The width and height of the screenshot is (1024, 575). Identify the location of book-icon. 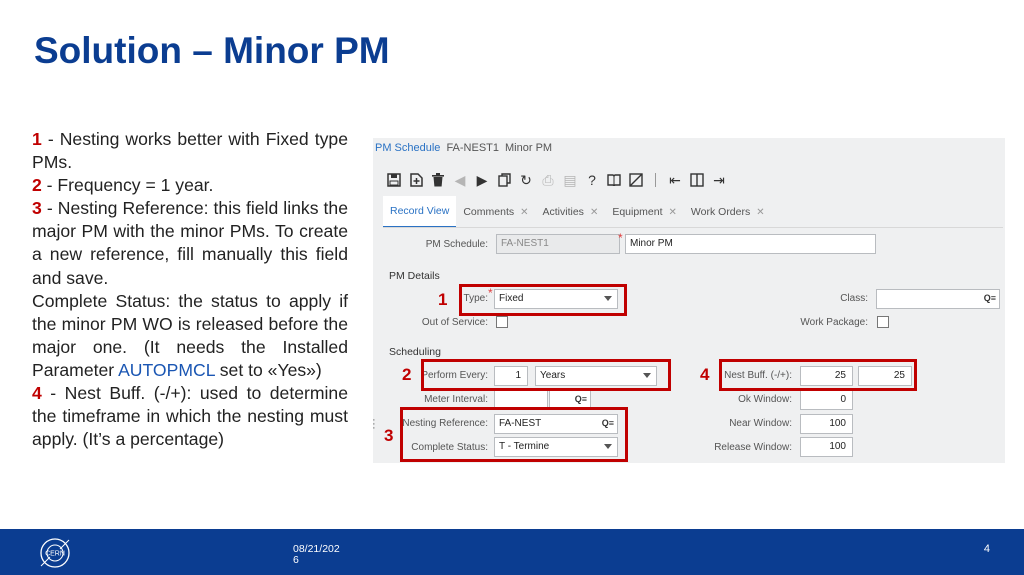
(614, 180).